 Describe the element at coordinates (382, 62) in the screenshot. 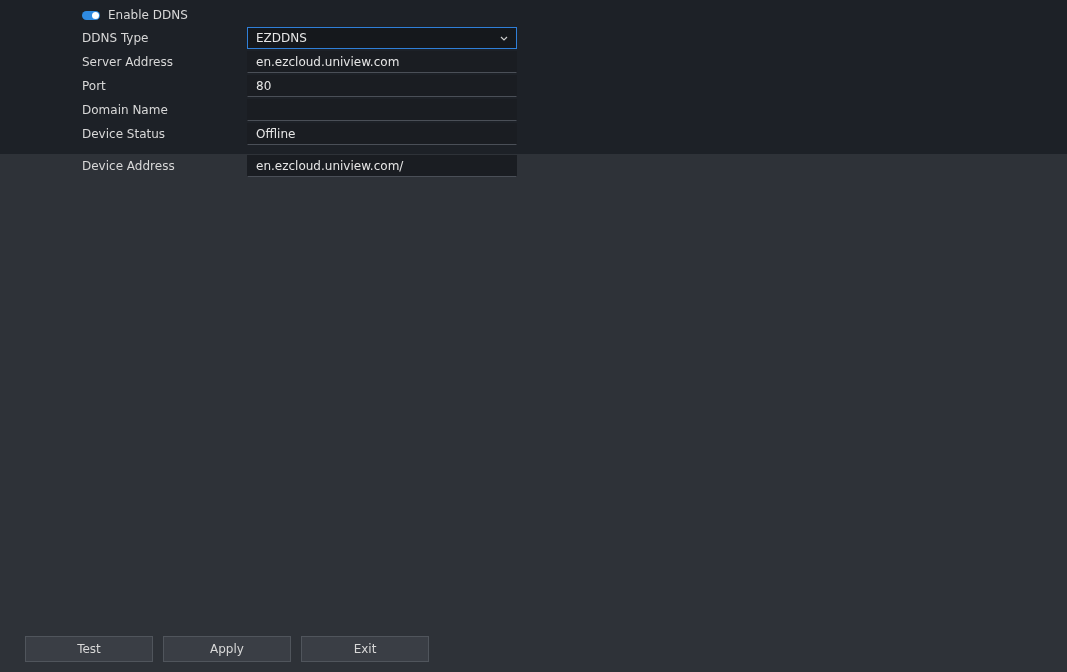

I see `input-field: en.ezcloud.uniview.com` at that location.